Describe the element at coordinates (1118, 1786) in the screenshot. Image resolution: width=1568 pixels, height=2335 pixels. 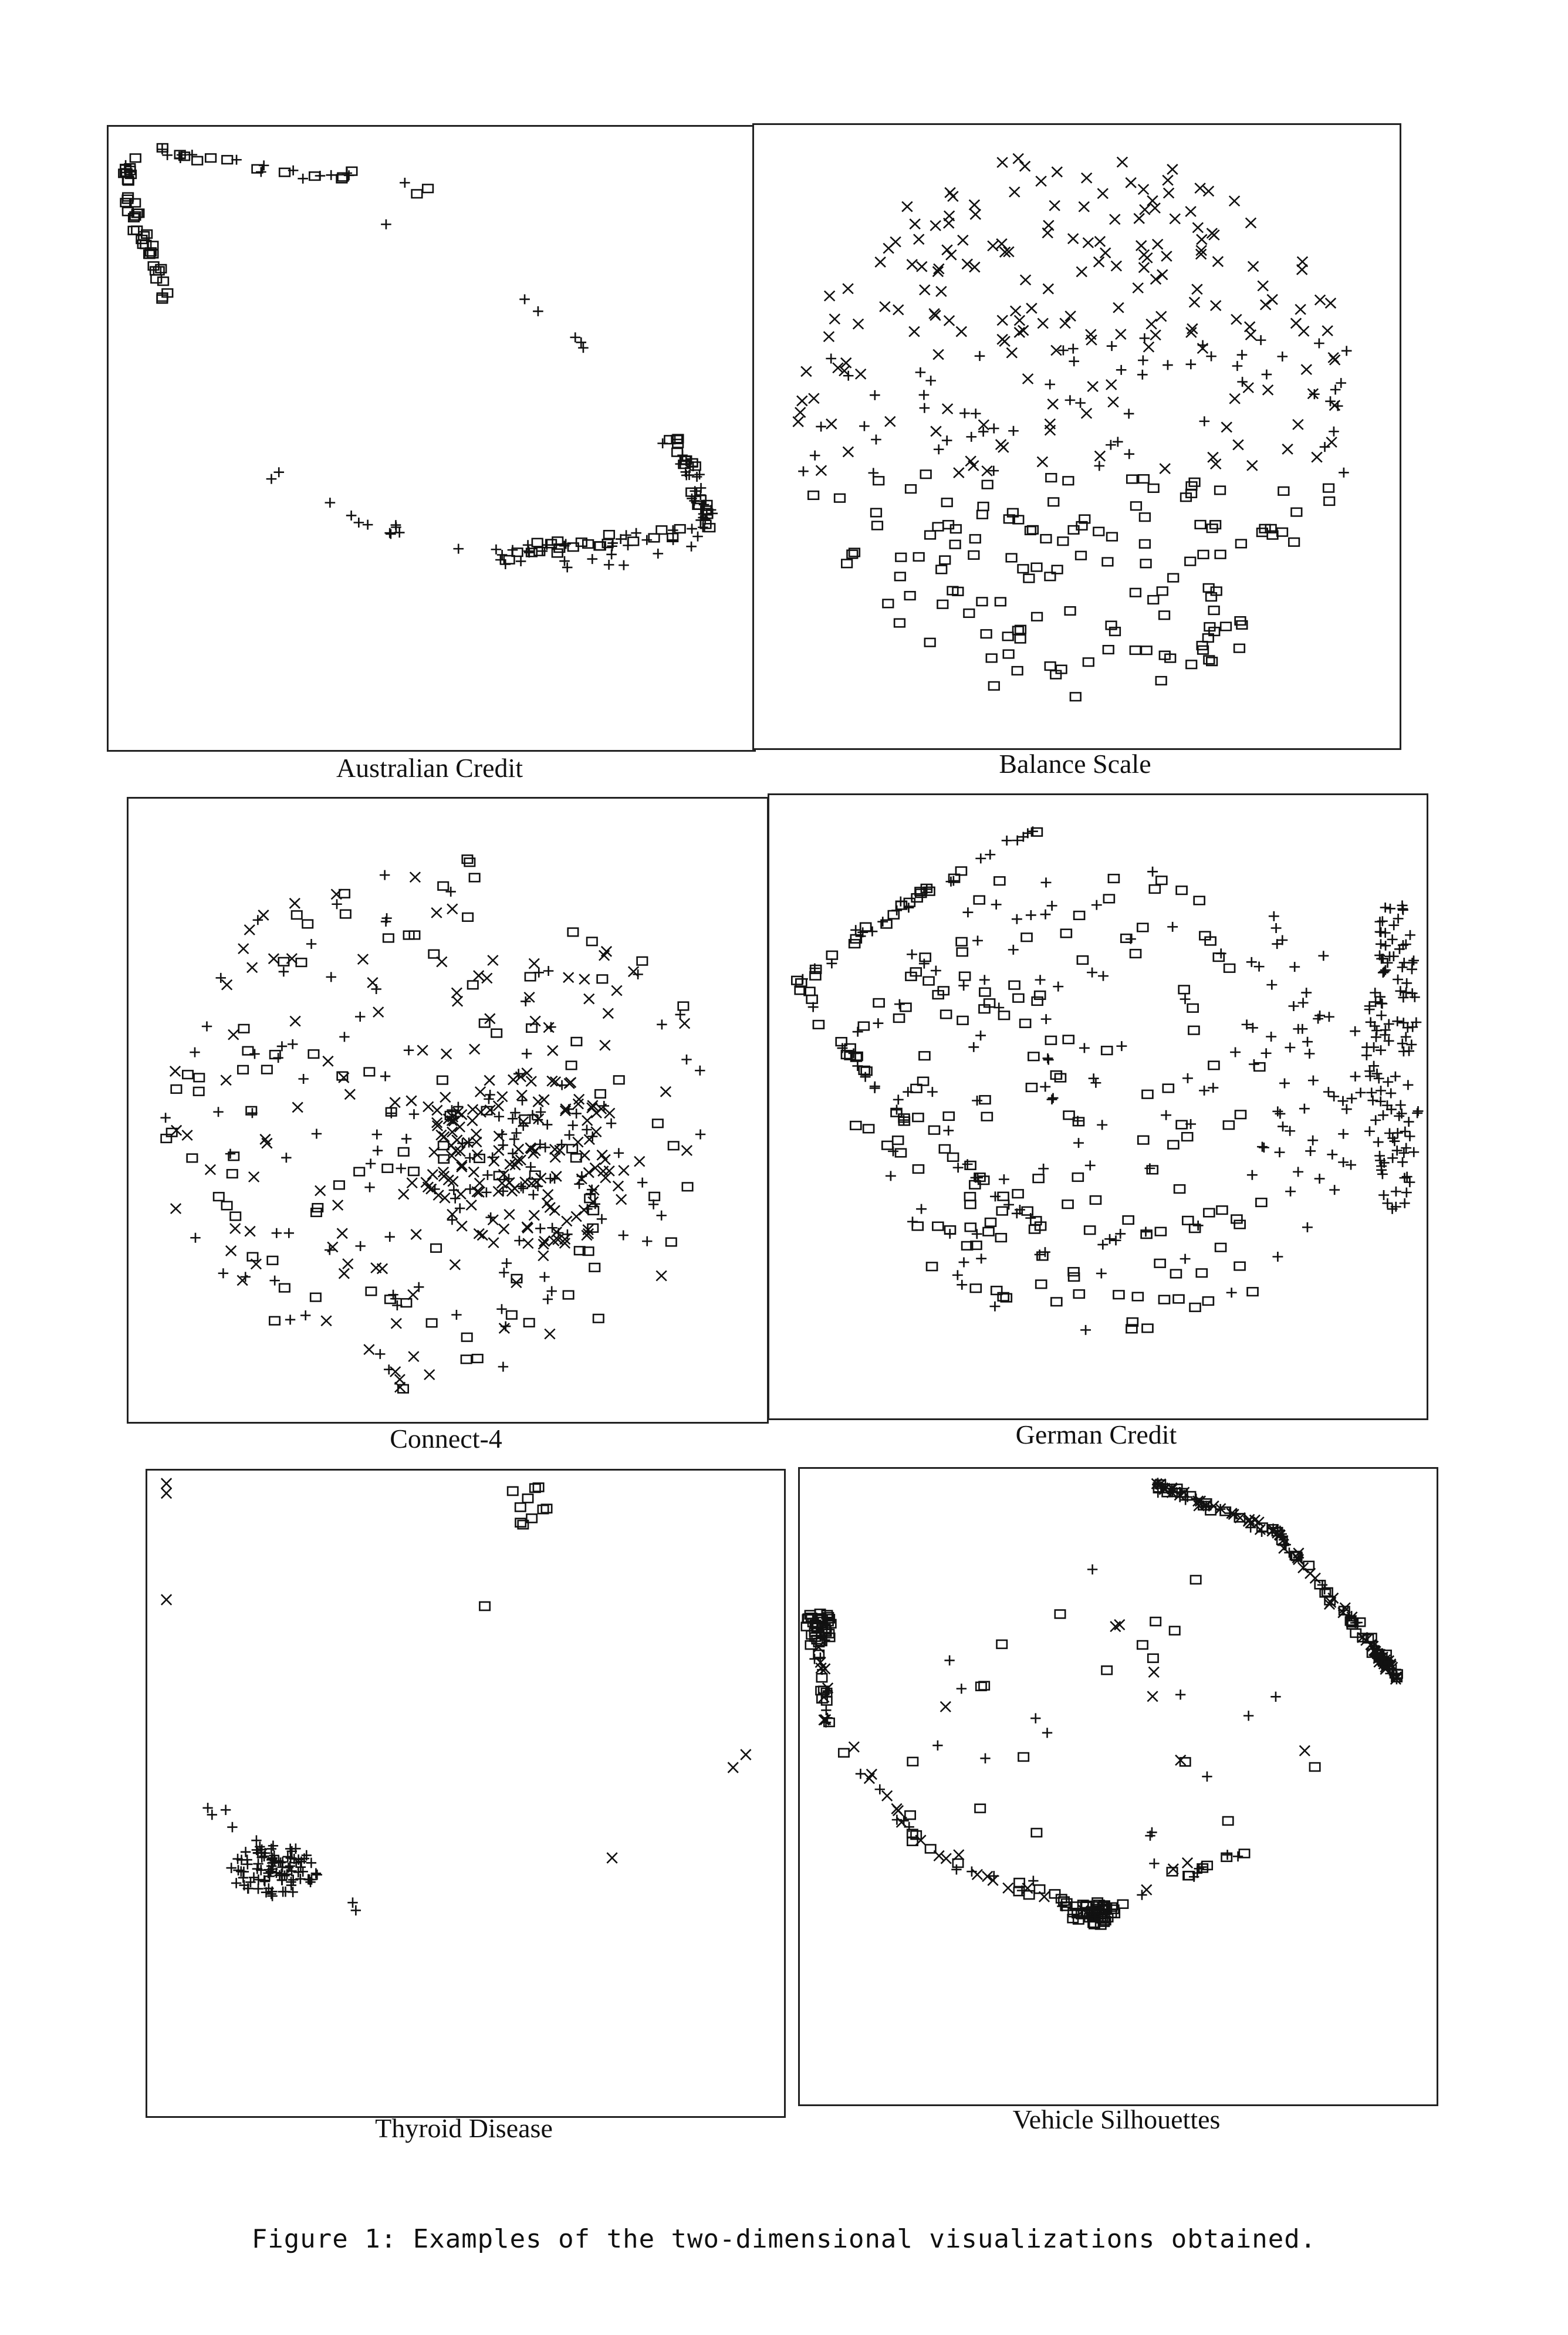
I see `panel-vehicle-silhouettes` at that location.